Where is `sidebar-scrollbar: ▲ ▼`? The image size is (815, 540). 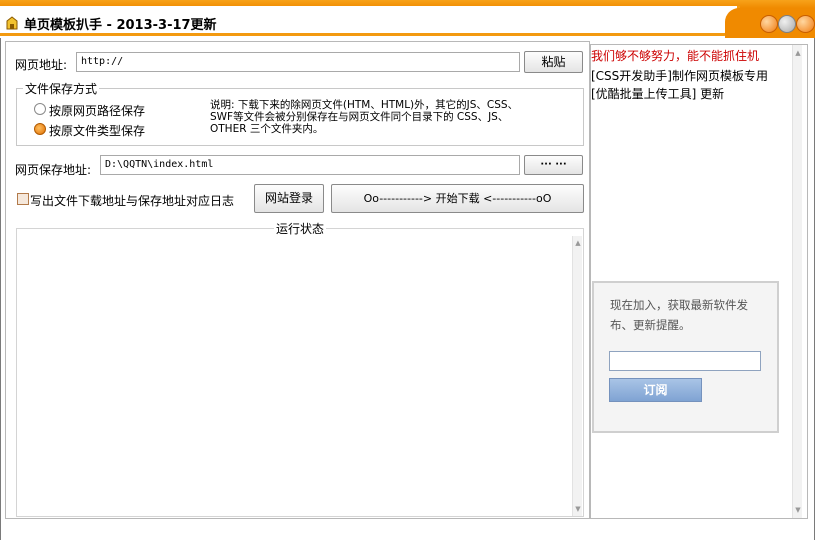 sidebar-scrollbar: ▲ ▼ is located at coordinates (797, 281).